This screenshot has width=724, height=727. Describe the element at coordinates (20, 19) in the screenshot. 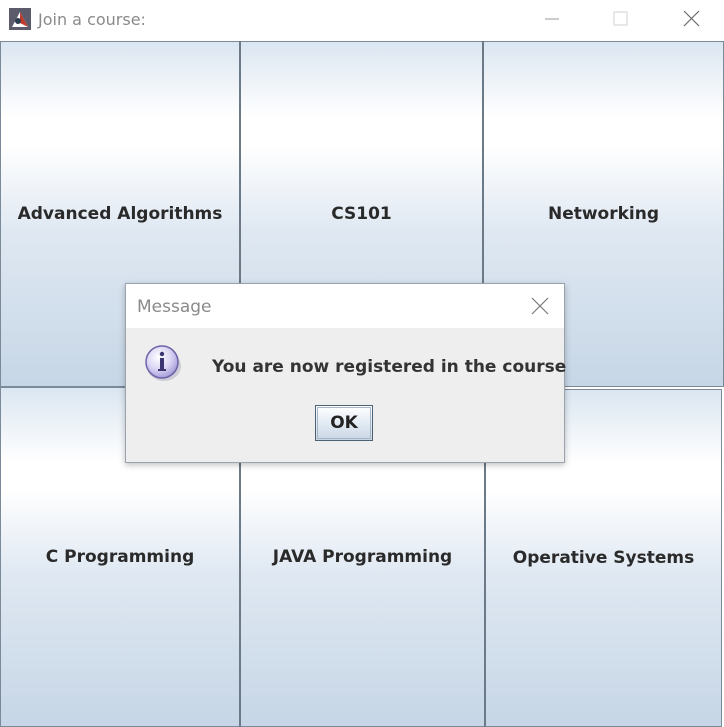

I see `java-app-icon` at that location.